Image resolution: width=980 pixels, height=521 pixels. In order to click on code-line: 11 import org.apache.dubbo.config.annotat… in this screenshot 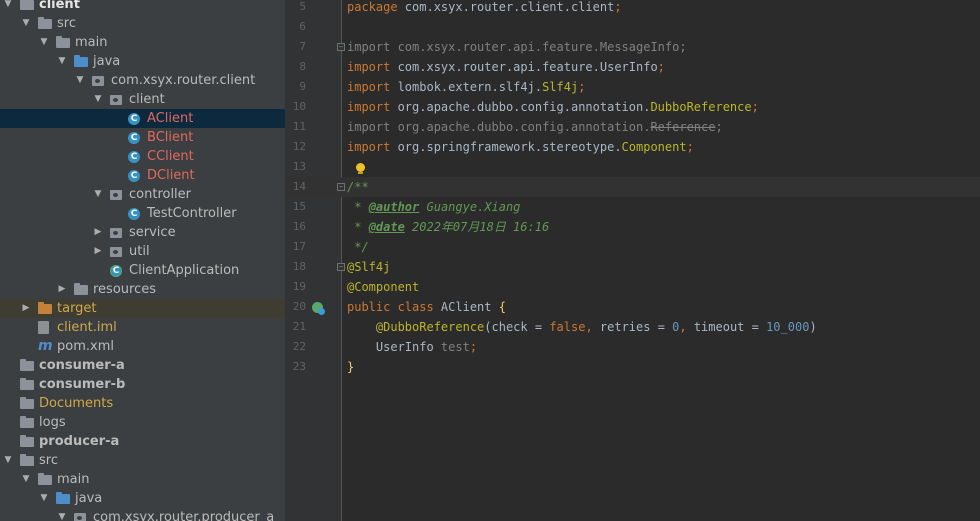, I will do `click(633, 127)`.